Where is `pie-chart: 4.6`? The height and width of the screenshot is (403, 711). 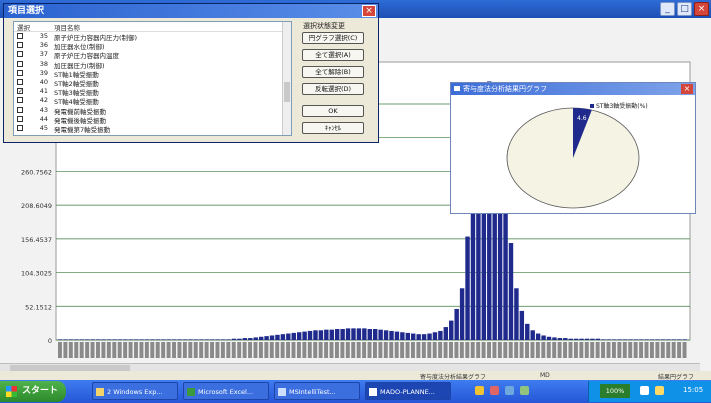
pie-chart: 4.6 is located at coordinates (573, 158).